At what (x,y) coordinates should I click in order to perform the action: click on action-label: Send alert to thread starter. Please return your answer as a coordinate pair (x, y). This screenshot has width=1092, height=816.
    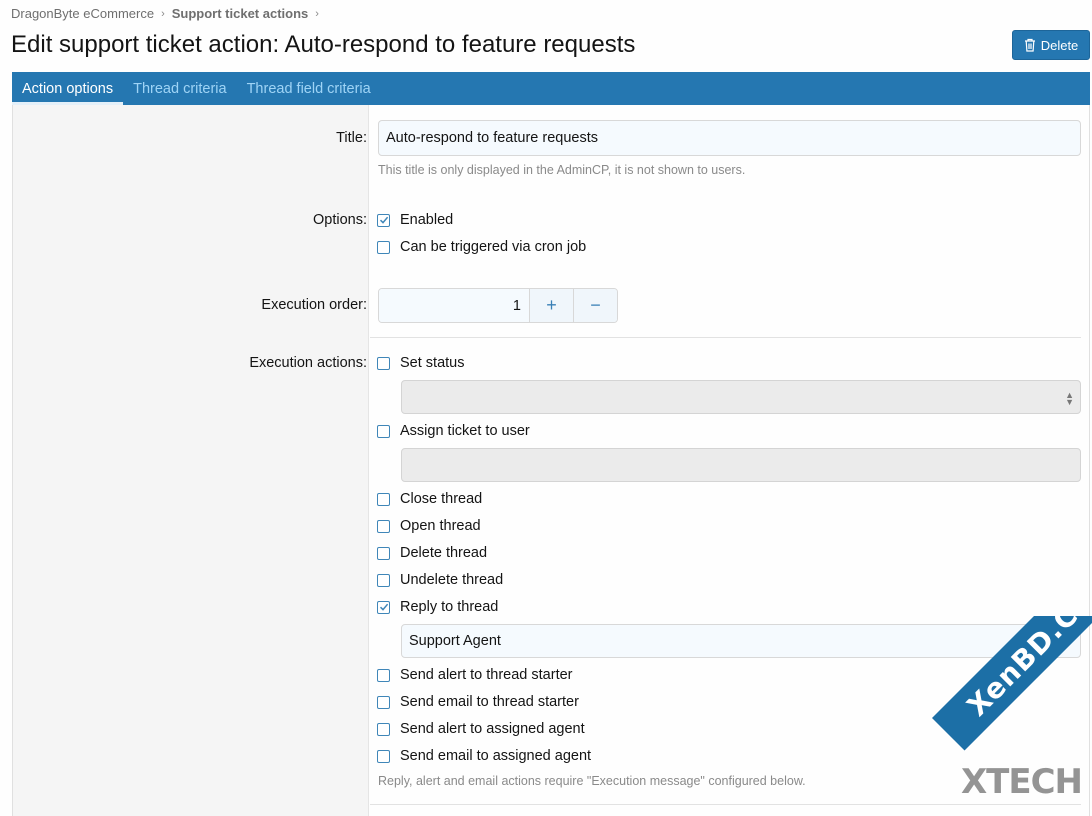
    Looking at the image, I should click on (486, 675).